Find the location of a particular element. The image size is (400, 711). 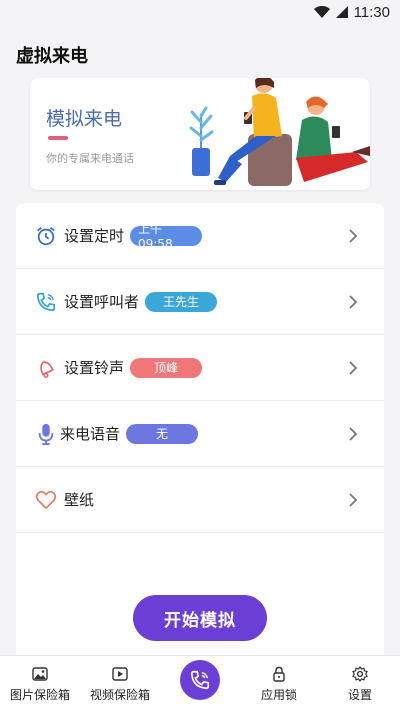

tab-label: 视频保险箱 is located at coordinates (119, 694).